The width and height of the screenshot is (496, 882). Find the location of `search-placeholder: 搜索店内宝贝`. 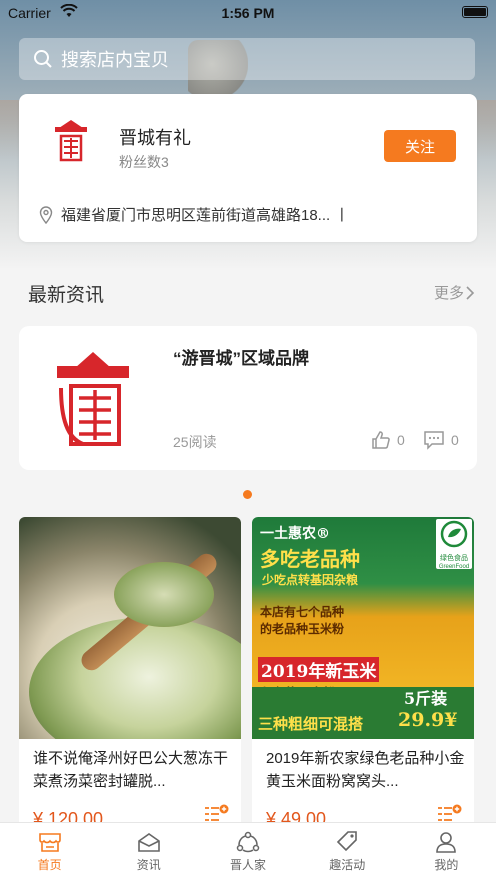

search-placeholder: 搜索店内宝贝 is located at coordinates (115, 60).